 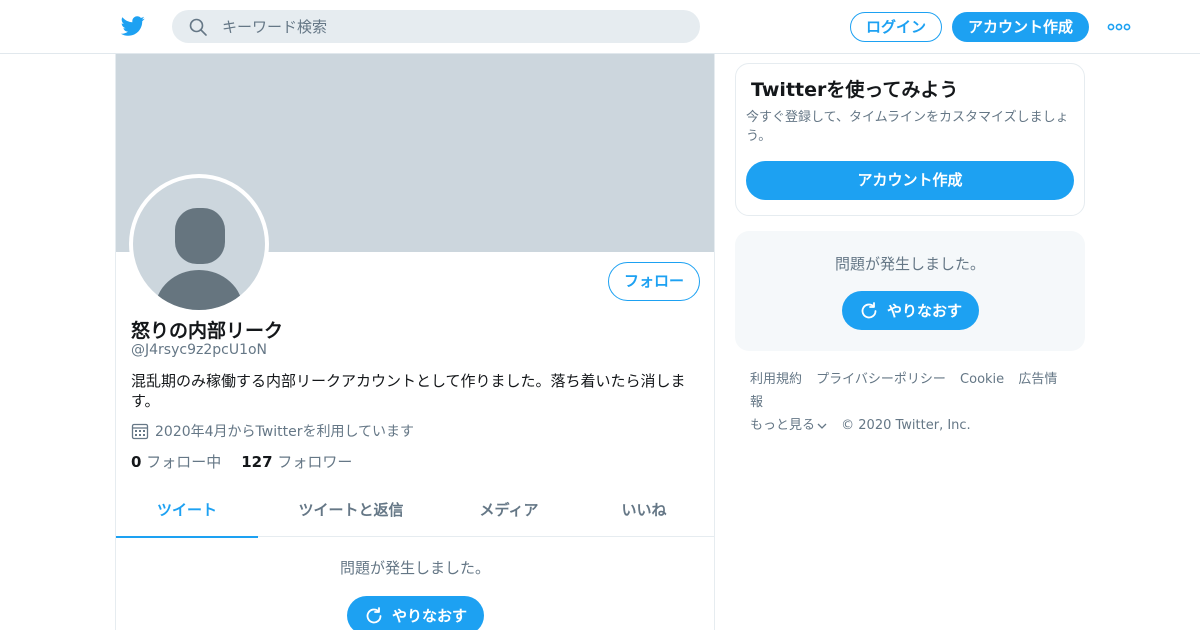 What do you see at coordinates (906, 425) in the screenshot?
I see `footer-copyright: © 2020 Twitter, Inc.` at bounding box center [906, 425].